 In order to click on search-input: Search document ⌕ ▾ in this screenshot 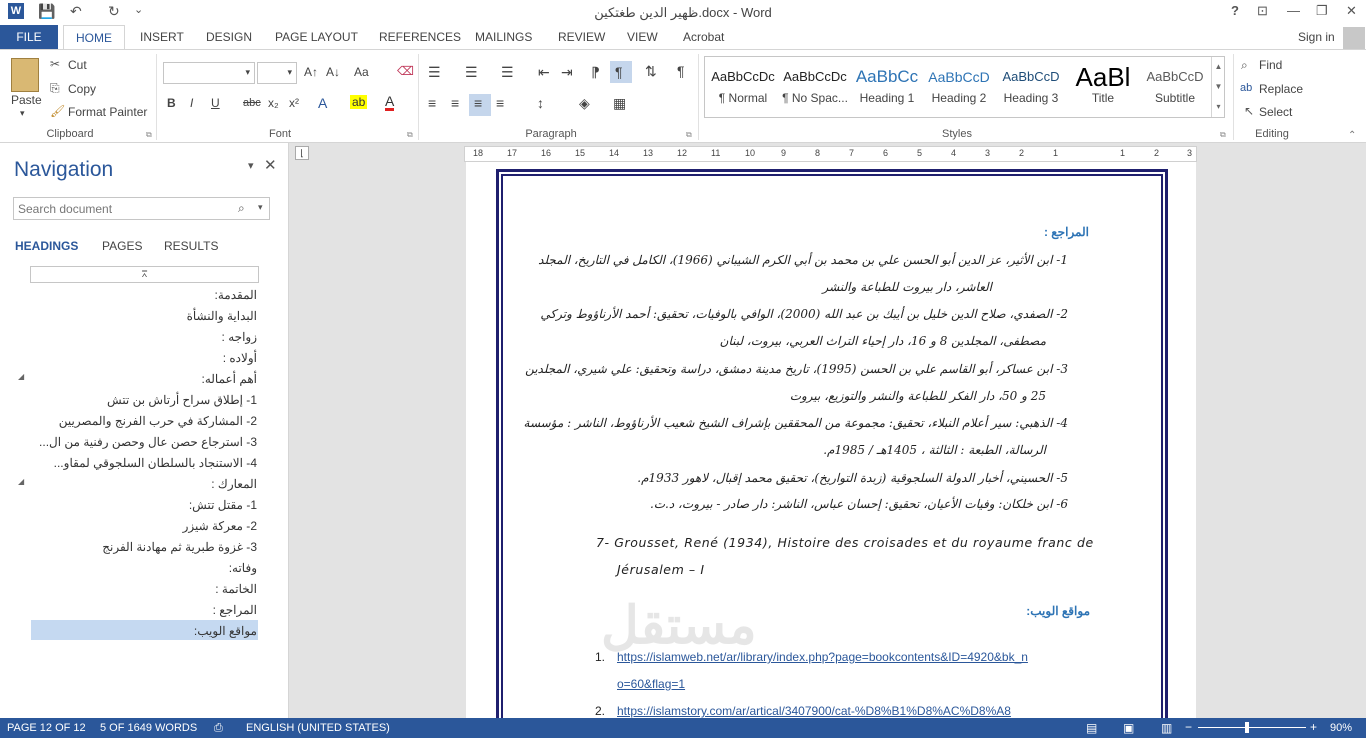, I will do `click(141, 208)`.